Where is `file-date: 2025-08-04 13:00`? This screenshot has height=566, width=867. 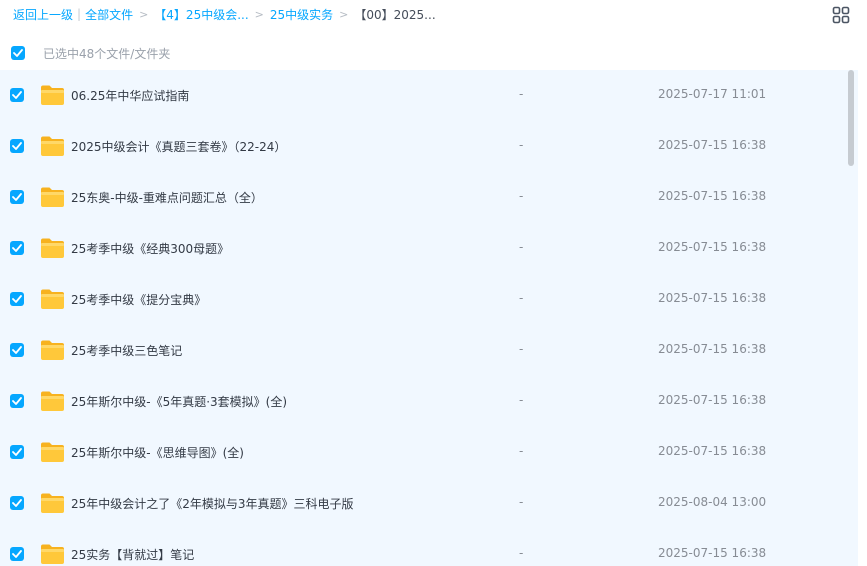
file-date: 2025-08-04 13:00 is located at coordinates (712, 502).